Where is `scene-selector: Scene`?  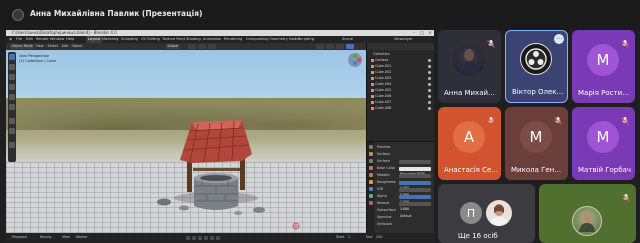
scene-selector: Scene is located at coordinates (347, 39).